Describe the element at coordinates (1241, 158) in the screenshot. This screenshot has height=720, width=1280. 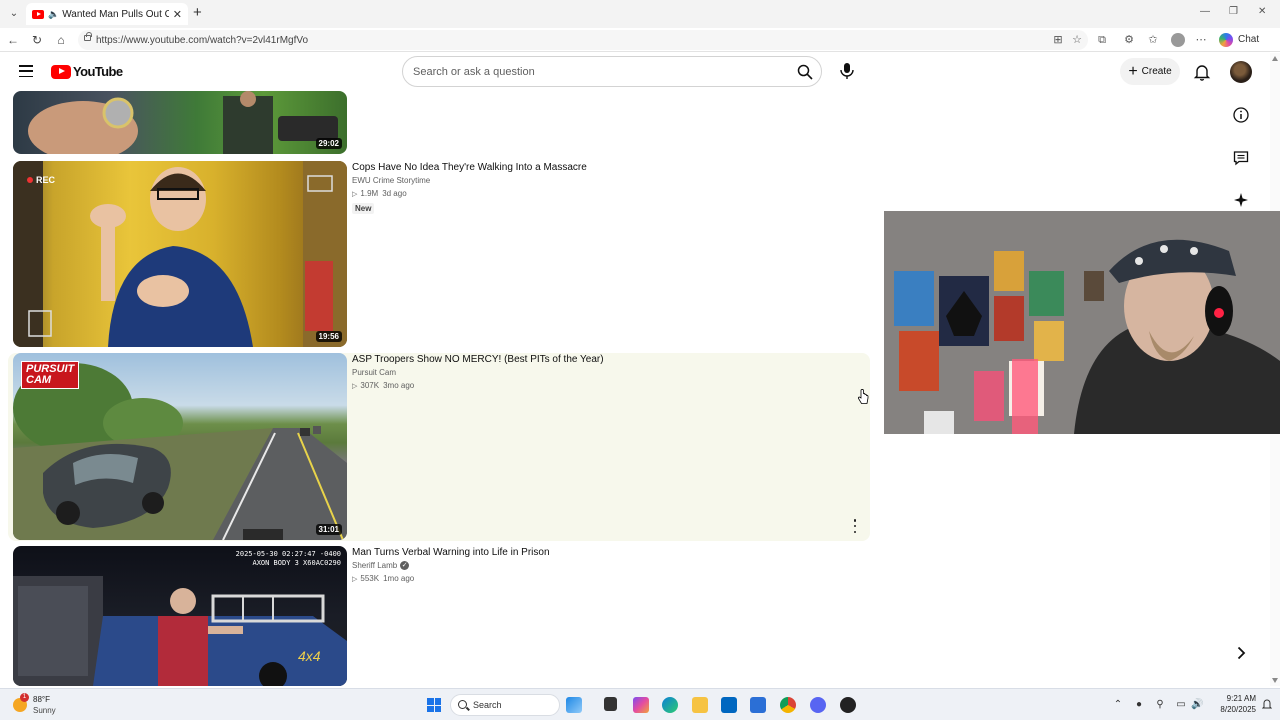
I see `comments-icon` at that location.